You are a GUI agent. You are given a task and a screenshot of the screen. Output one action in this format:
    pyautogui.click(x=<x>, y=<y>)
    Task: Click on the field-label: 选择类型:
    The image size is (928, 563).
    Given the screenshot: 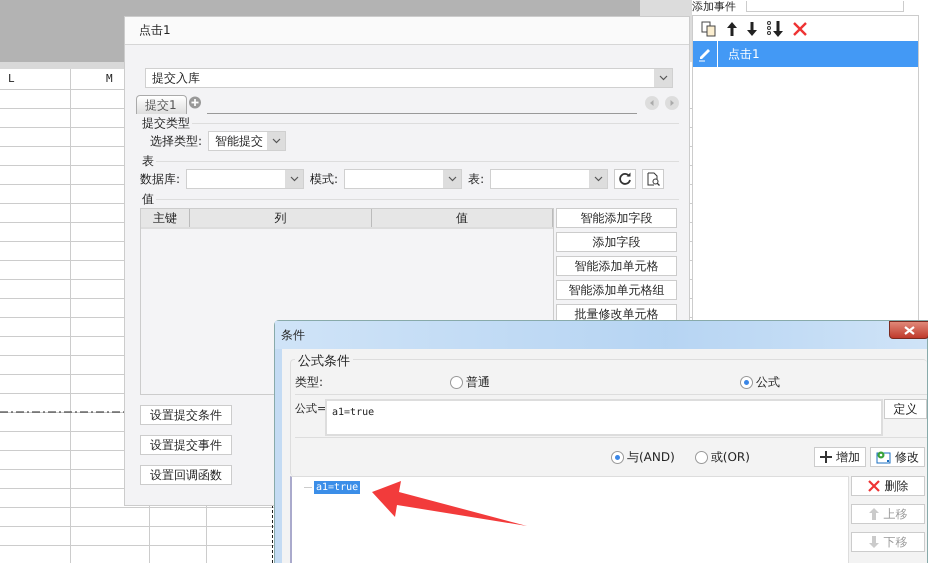 What is the action you would take?
    pyautogui.click(x=176, y=141)
    